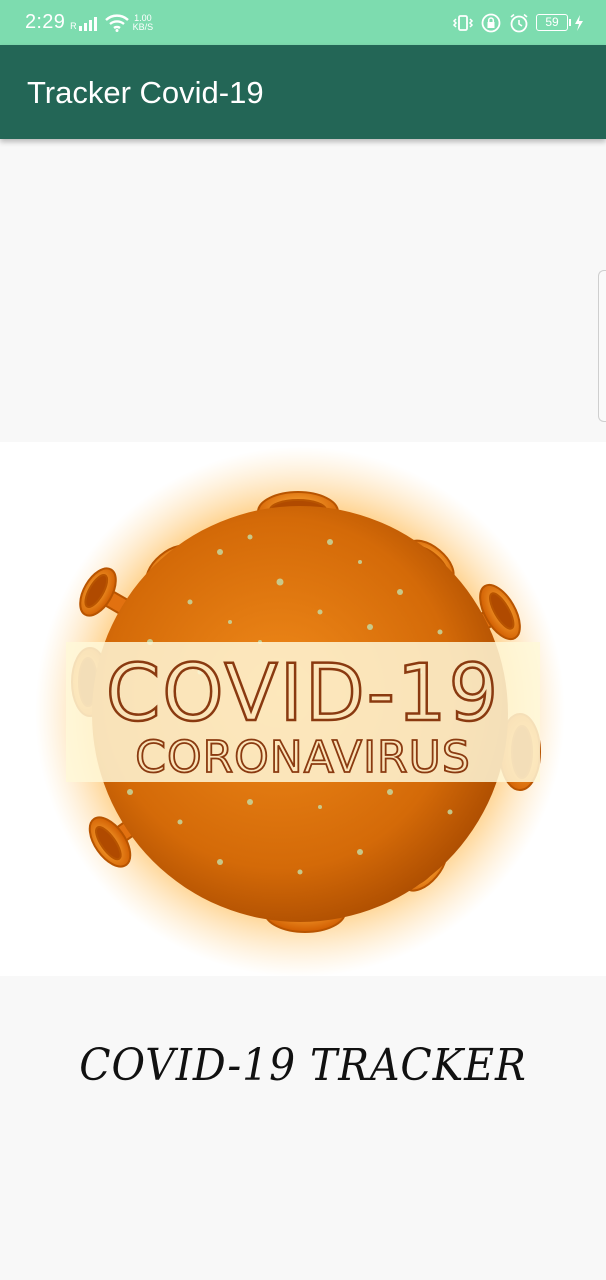  I want to click on signal-icon, so click(87, 23).